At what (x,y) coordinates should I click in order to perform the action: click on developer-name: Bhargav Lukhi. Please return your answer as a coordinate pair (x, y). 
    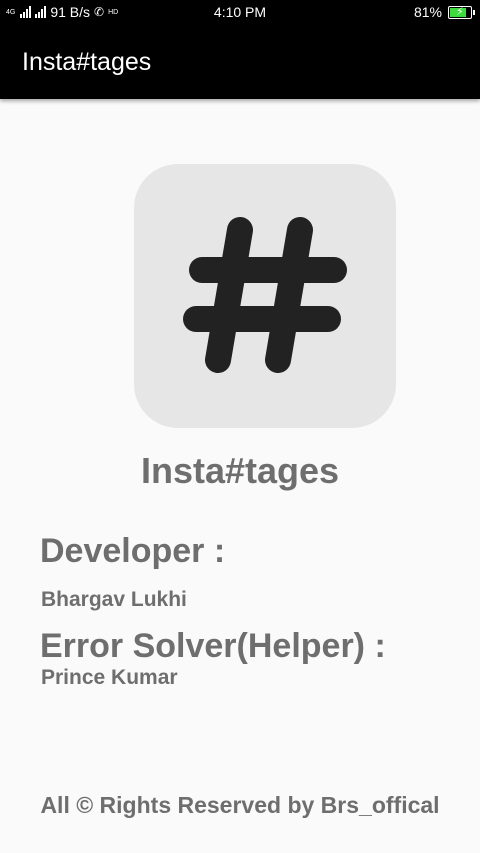
    Looking at the image, I should click on (114, 599).